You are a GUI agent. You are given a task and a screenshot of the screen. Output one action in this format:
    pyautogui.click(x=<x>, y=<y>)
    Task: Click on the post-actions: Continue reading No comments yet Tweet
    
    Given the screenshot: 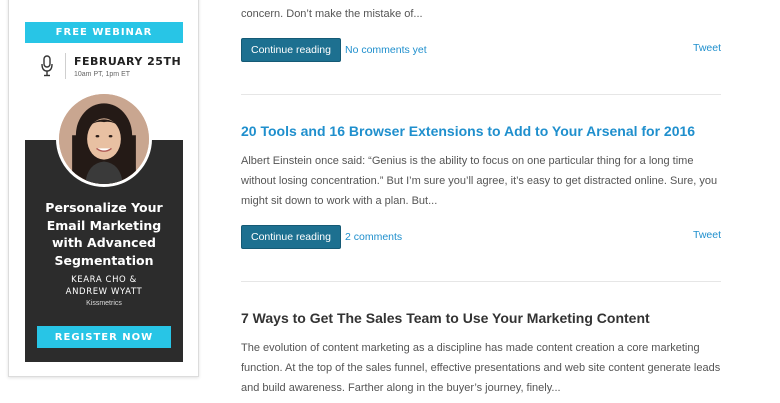 What is the action you would take?
    pyautogui.click(x=481, y=51)
    